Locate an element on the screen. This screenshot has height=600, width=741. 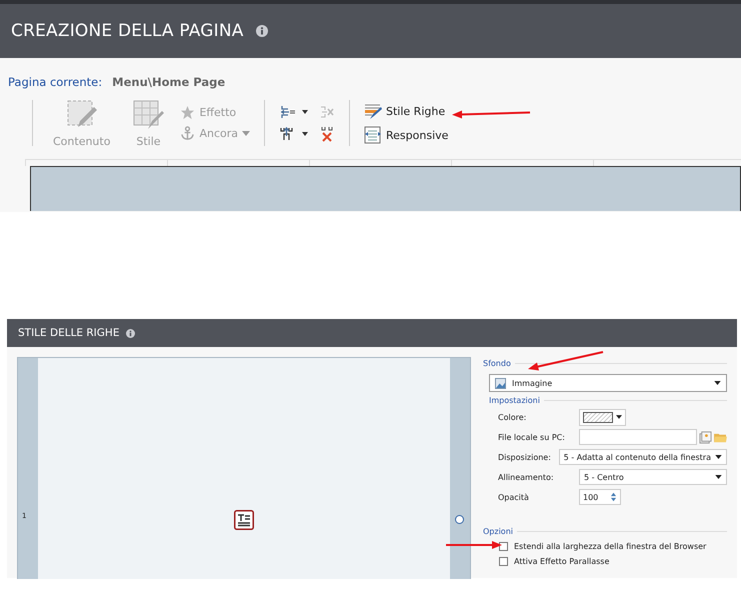
field-label: Disposizione: is located at coordinates (525, 457).